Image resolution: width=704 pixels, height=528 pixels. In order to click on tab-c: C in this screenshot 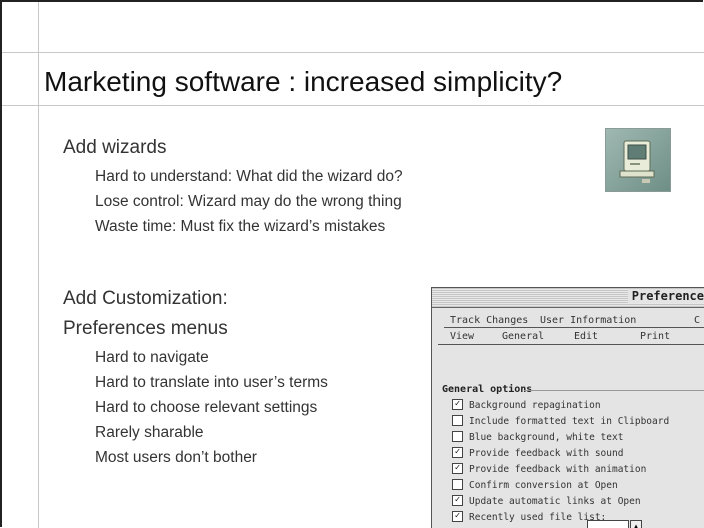, I will do `click(697, 320)`.